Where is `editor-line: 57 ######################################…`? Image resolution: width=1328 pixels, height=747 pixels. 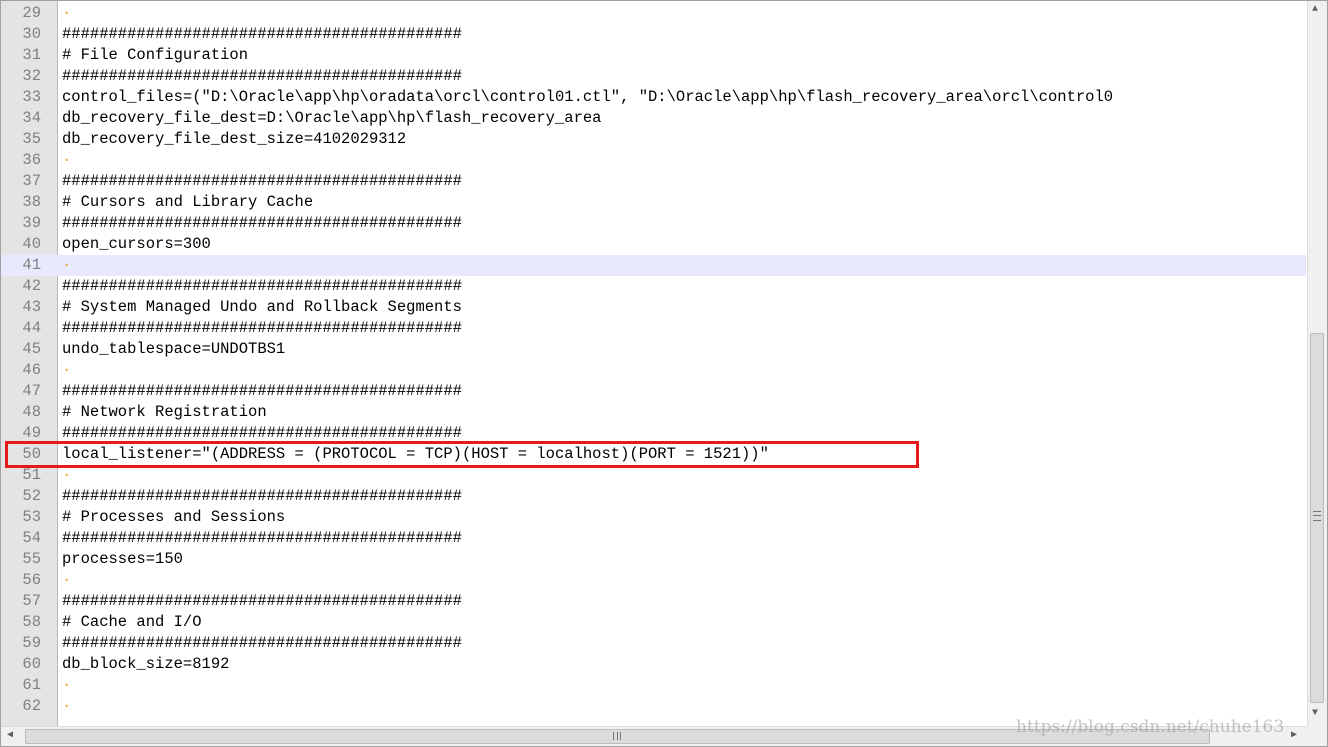 editor-line: 57 ######################################… is located at coordinates (653, 601).